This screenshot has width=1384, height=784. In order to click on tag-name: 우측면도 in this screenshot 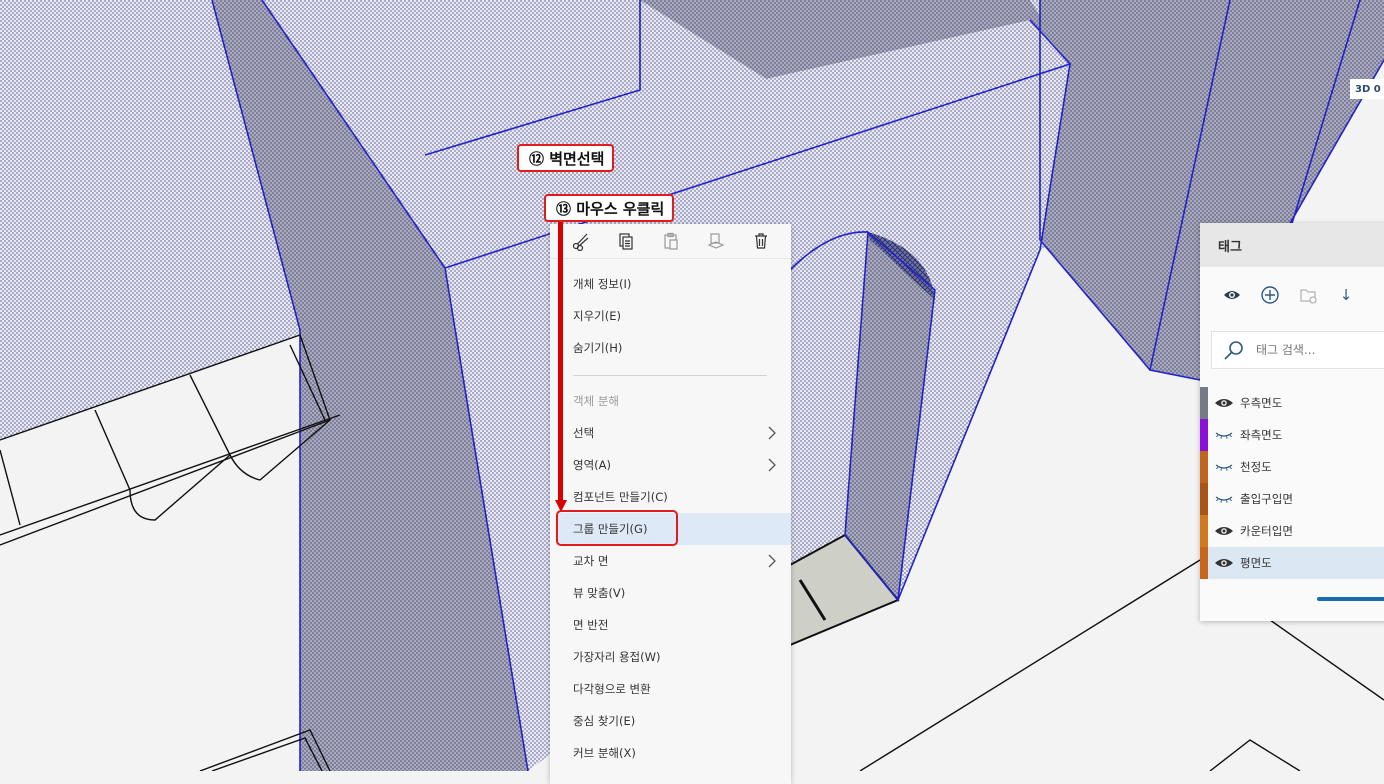, I will do `click(1261, 403)`.